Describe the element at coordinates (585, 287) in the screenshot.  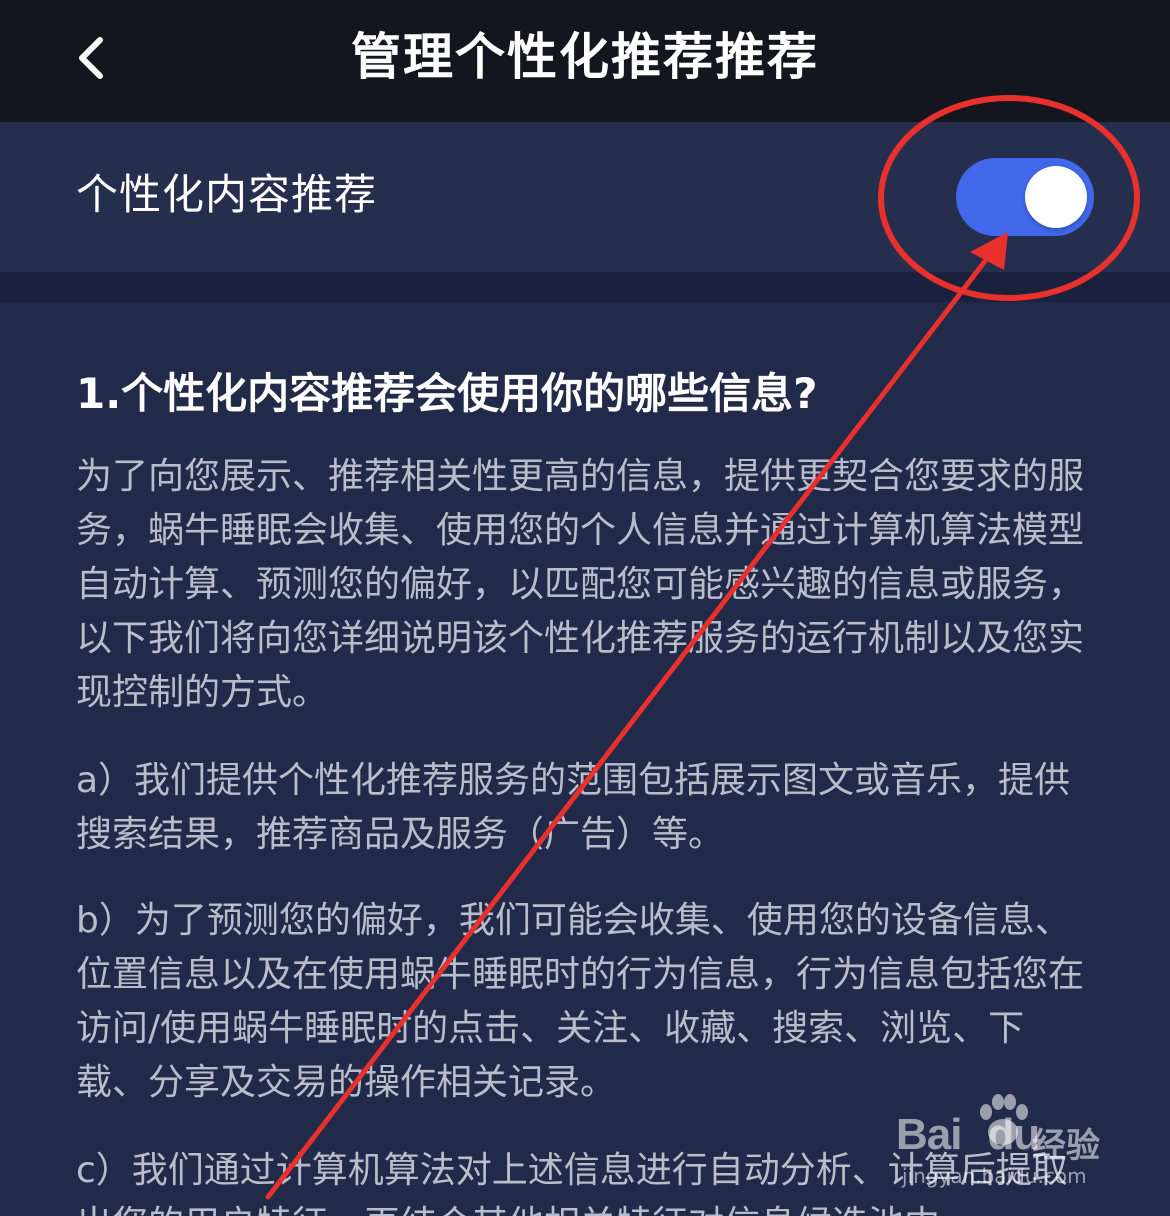
I see `section-divider` at that location.